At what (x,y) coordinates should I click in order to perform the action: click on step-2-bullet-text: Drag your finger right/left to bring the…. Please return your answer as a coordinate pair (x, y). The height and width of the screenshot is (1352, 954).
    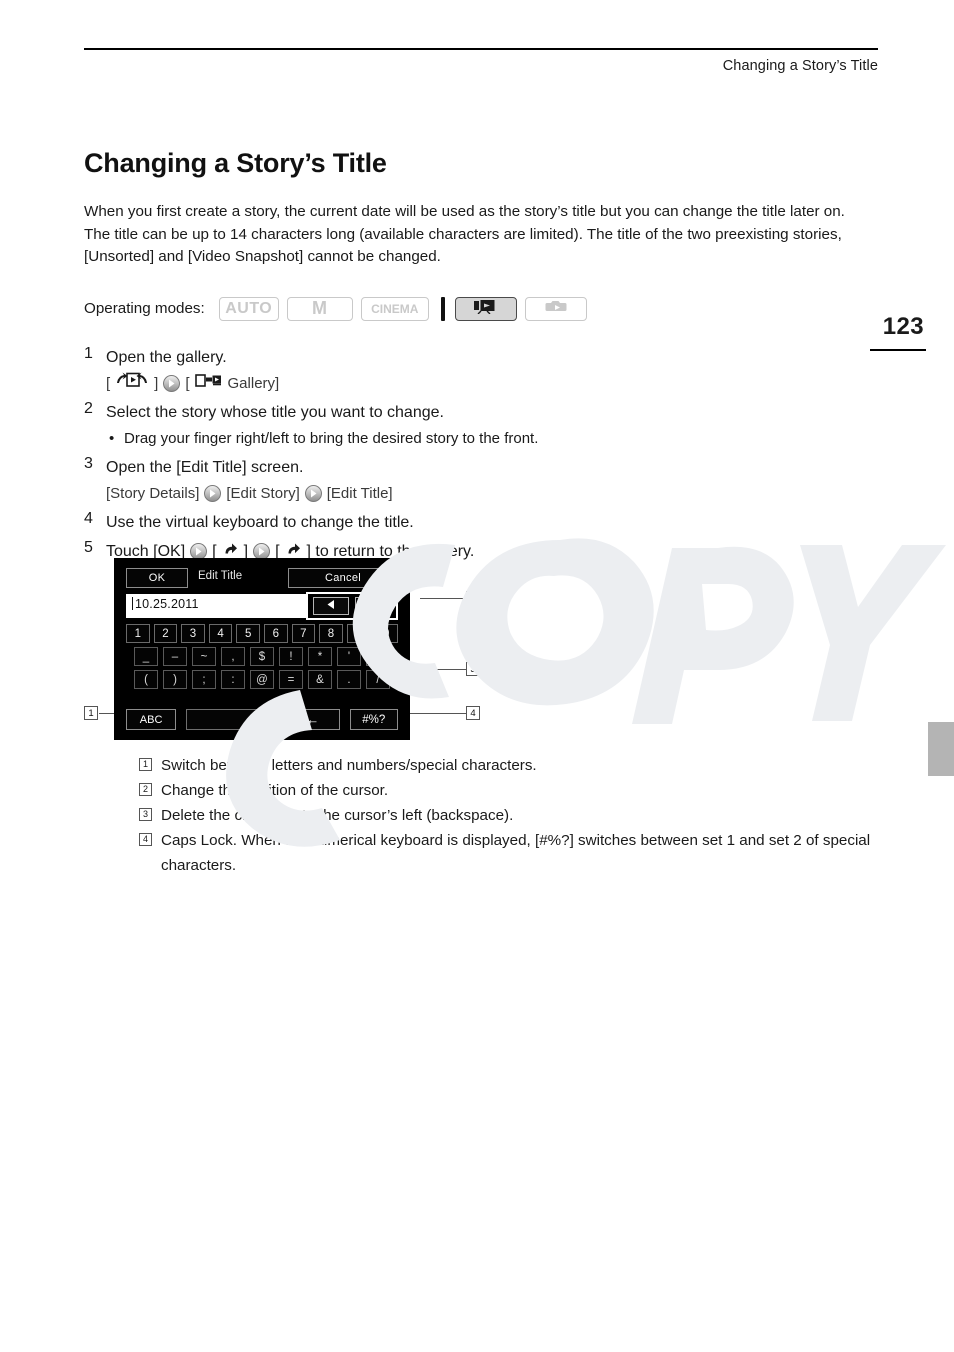
    Looking at the image, I should click on (331, 438).